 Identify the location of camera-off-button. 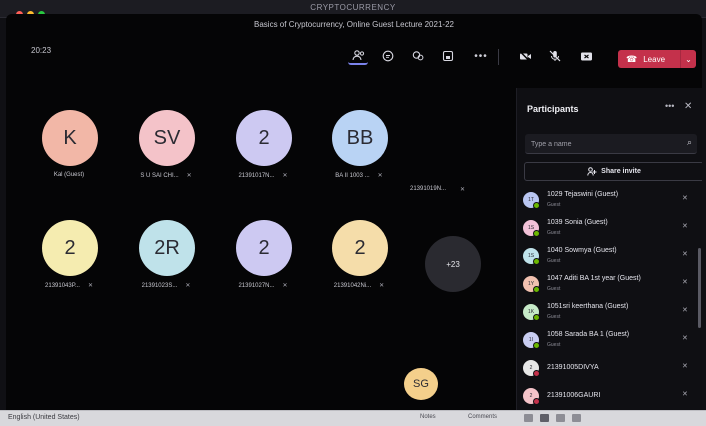
(525, 56).